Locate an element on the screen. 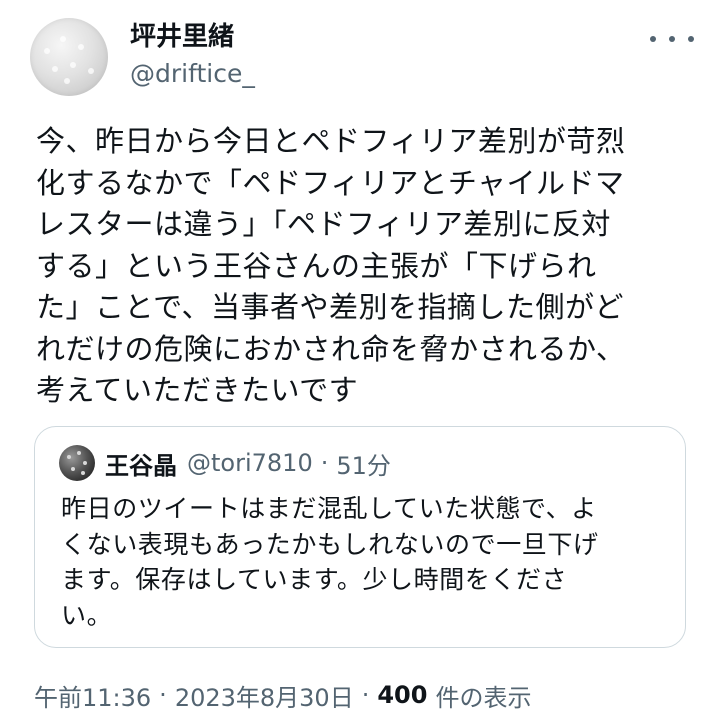 The image size is (720, 720). quoted-line: ます。保存はしています。少し時間をくださ is located at coordinates (314, 579).